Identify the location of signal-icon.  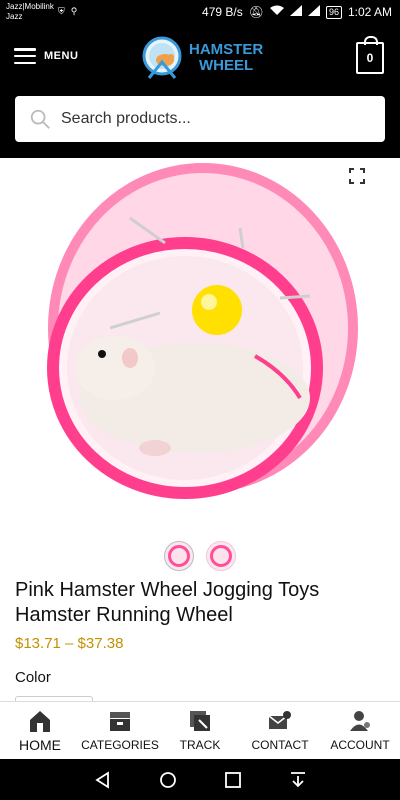
(295, 12).